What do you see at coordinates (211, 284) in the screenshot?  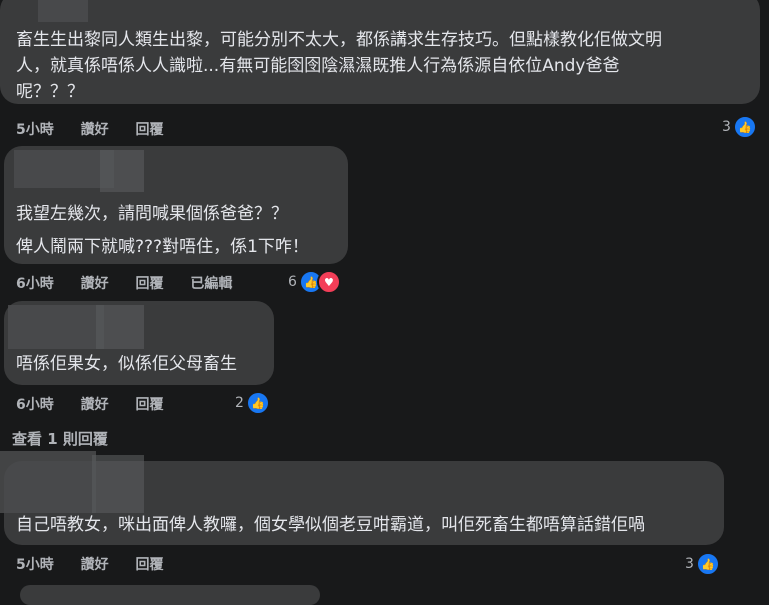 I see `edited-label: 已編輯` at bounding box center [211, 284].